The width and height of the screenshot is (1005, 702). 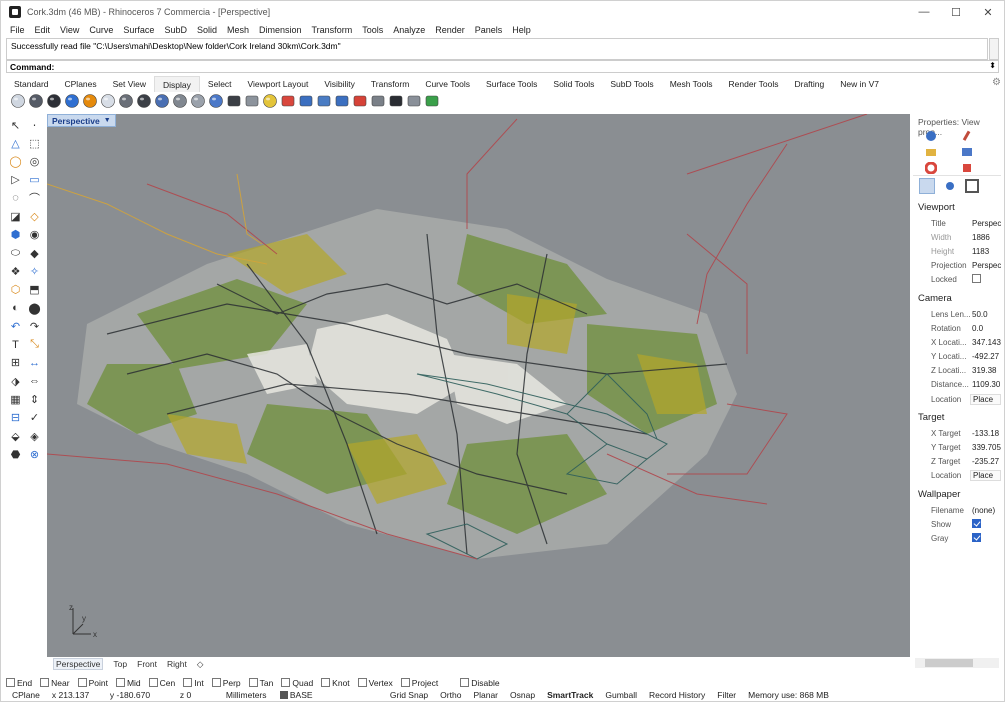 What do you see at coordinates (15, 217) in the screenshot?
I see `toolbox-tool-11-icon: ◪` at bounding box center [15, 217].